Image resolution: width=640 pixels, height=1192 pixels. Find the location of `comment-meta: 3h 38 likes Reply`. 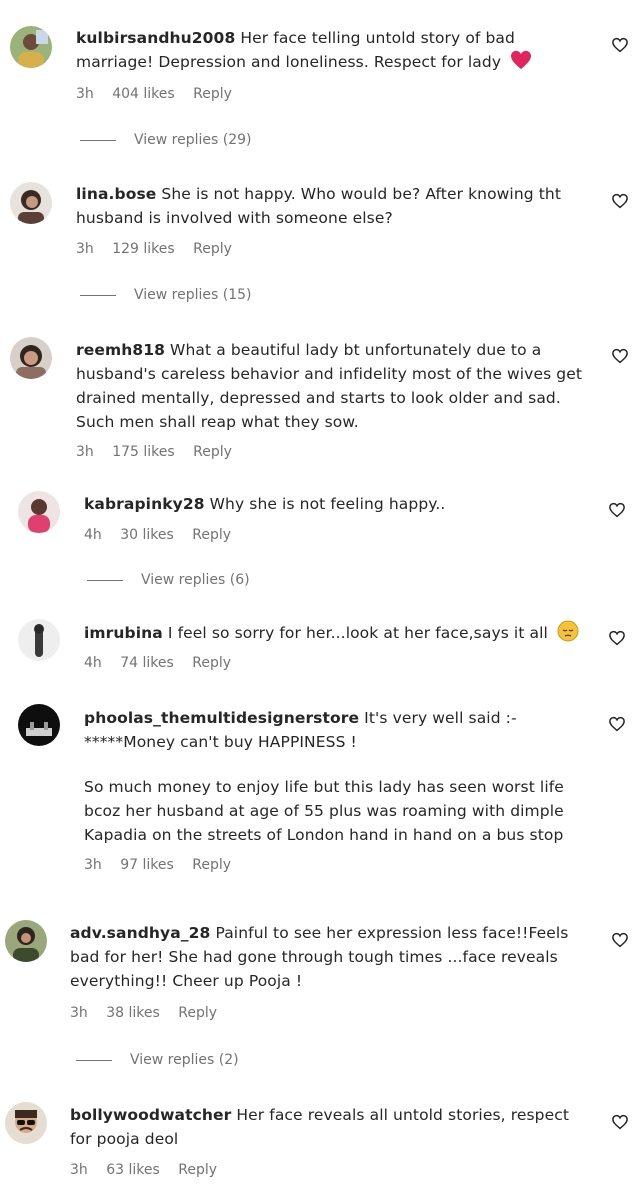

comment-meta: 3h 38 likes Reply is located at coordinates (150, 1013).